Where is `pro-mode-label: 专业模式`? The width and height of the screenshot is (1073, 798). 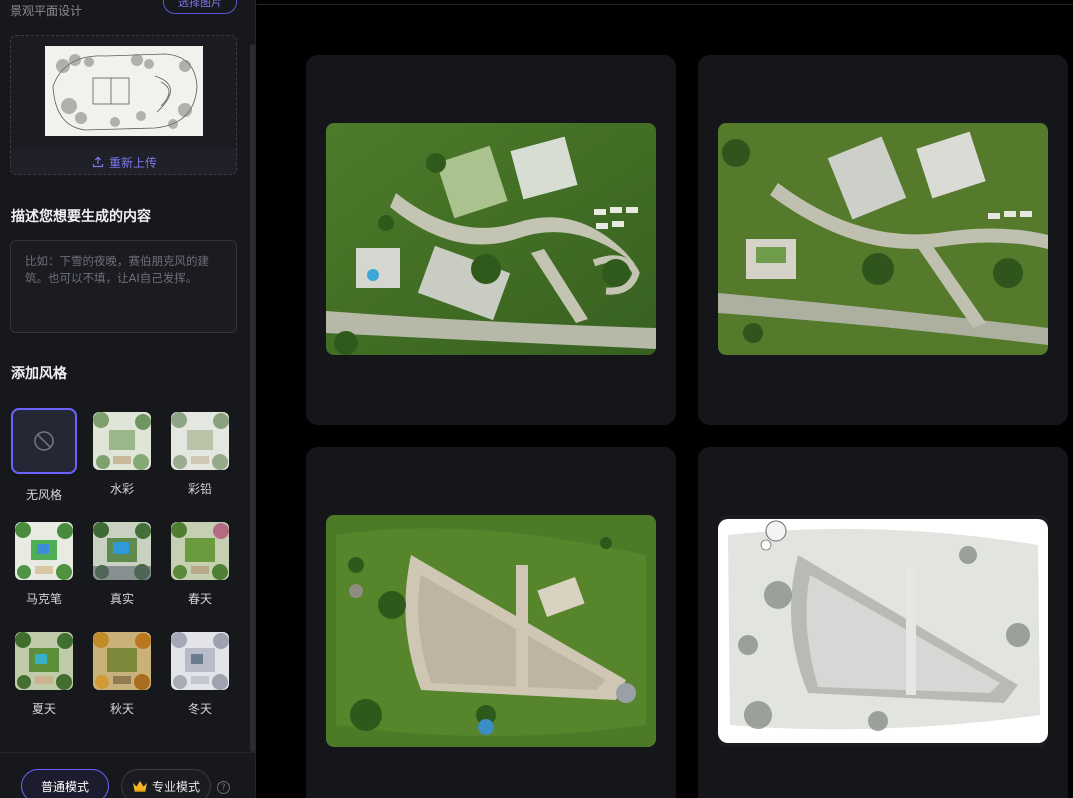
pro-mode-label: 专业模式 is located at coordinates (175, 786).